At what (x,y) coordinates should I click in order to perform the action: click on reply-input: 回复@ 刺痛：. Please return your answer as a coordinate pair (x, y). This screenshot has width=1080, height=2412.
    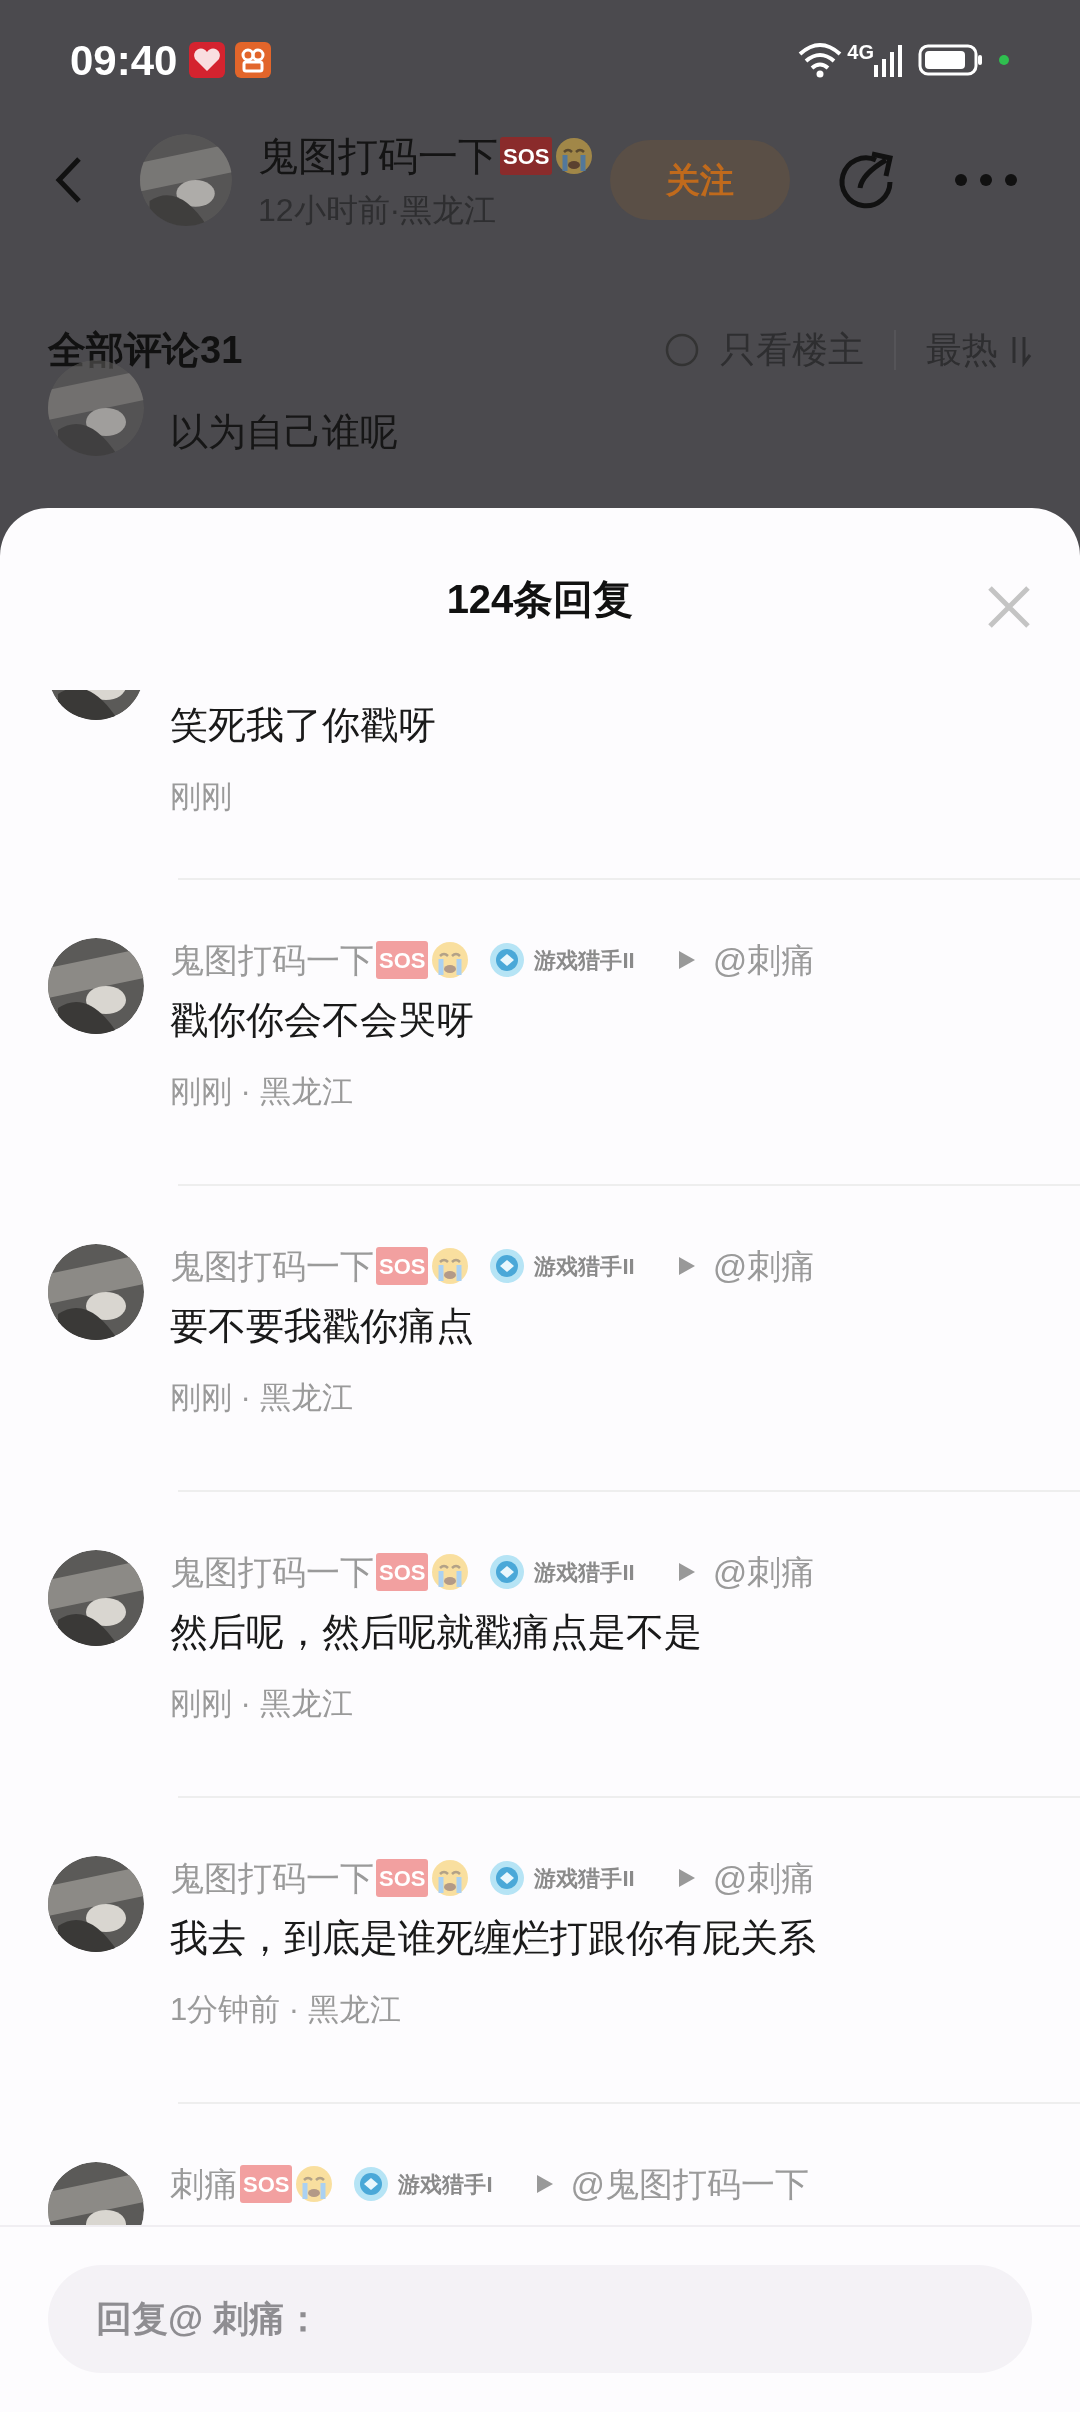
    Looking at the image, I should click on (540, 2319).